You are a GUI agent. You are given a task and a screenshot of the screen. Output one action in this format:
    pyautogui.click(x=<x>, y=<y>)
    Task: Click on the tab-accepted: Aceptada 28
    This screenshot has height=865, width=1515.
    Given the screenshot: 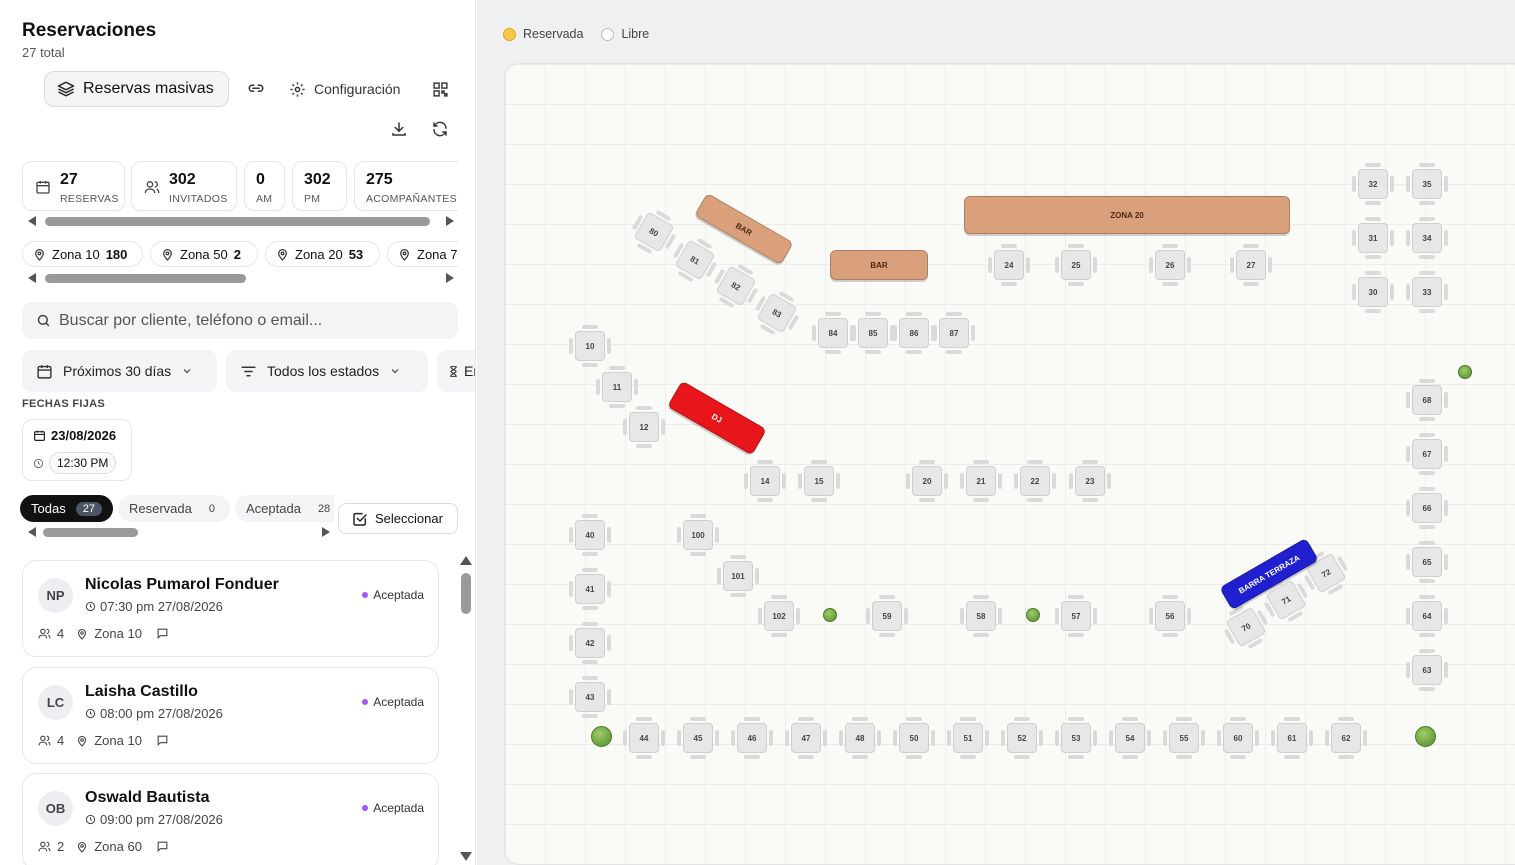 What is the action you would take?
    pyautogui.click(x=284, y=508)
    